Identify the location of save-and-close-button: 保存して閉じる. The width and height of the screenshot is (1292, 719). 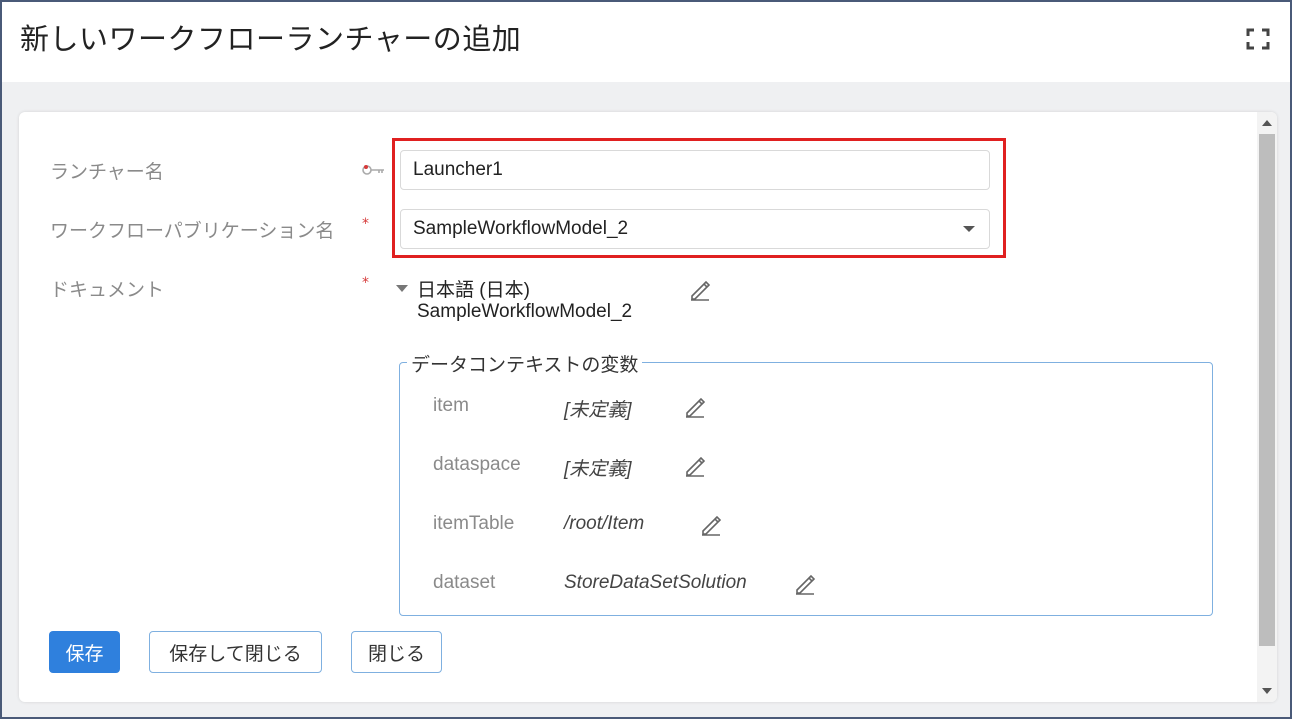
(235, 652).